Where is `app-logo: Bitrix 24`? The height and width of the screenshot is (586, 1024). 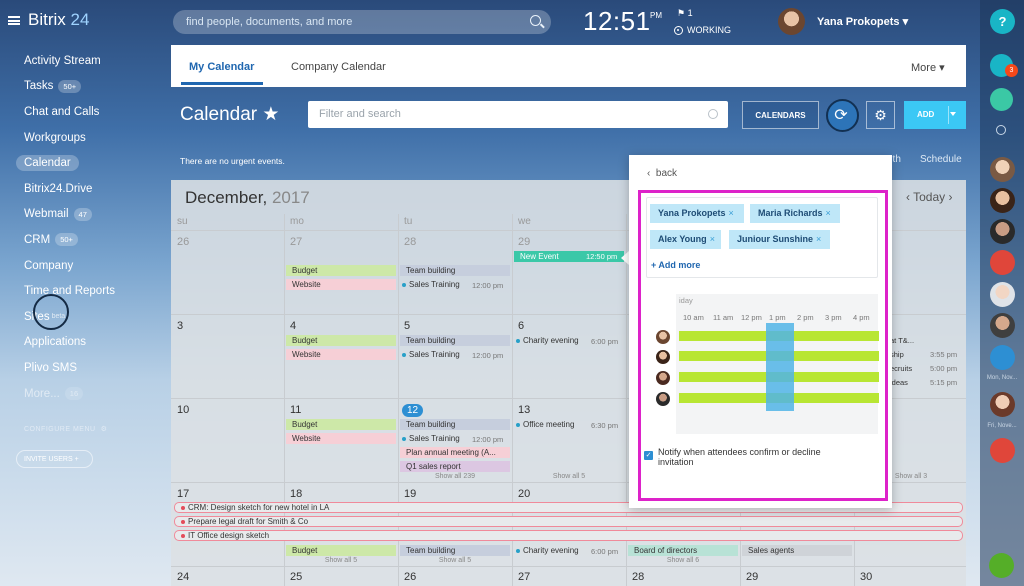
app-logo: Bitrix 24 is located at coordinates (48, 20).